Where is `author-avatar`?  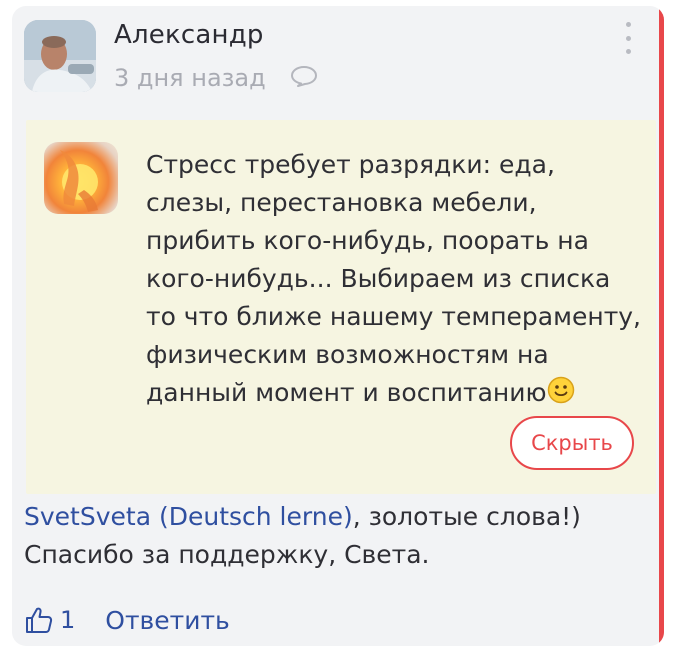
author-avatar is located at coordinates (60, 56).